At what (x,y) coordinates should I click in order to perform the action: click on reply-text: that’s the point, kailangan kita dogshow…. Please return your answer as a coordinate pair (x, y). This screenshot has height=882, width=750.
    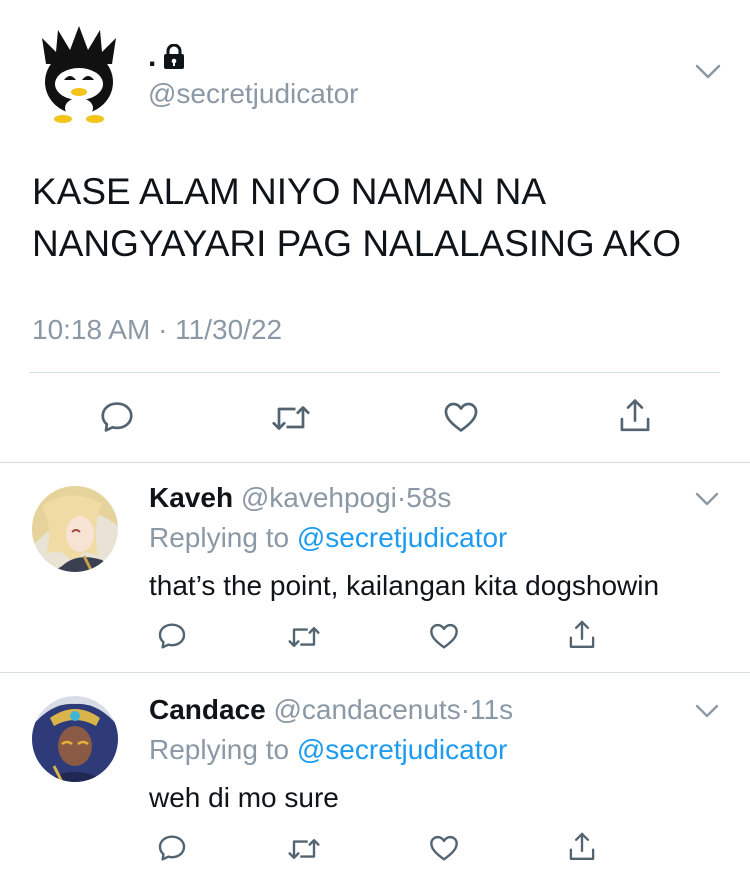
    Looking at the image, I should click on (404, 585).